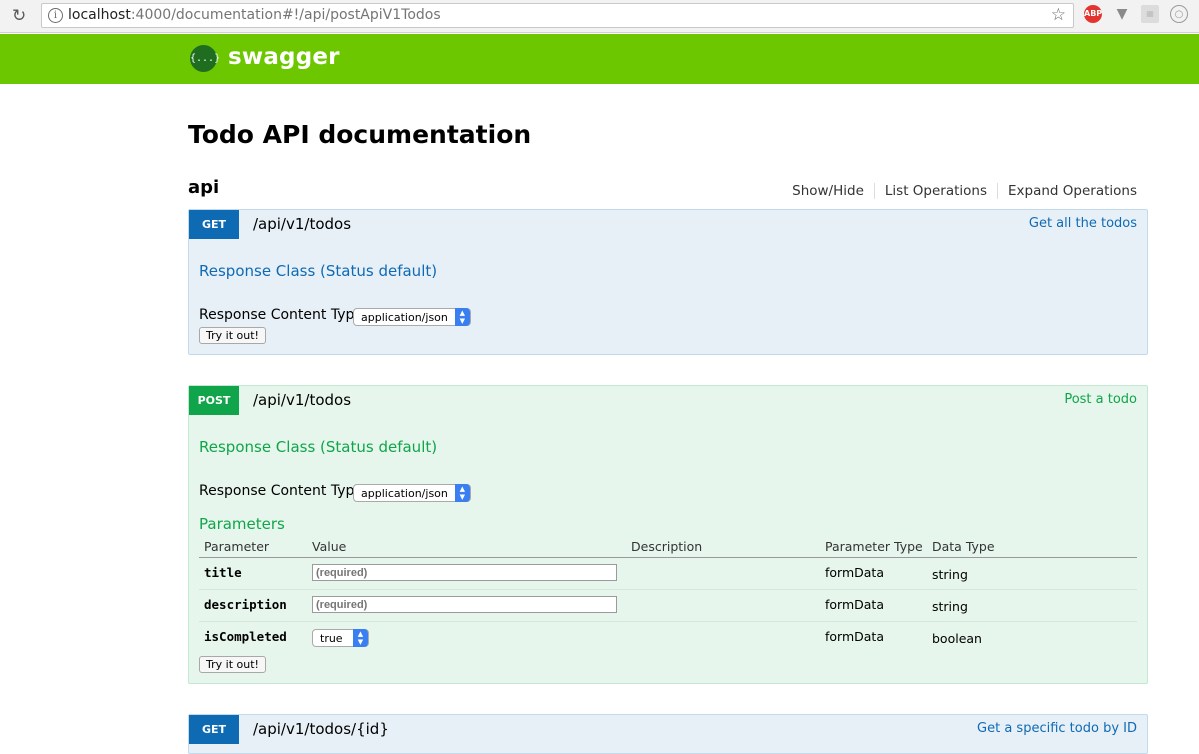 The image size is (1199, 754). Describe the element at coordinates (99, 15) in the screenshot. I see `url-host: localhost` at that location.